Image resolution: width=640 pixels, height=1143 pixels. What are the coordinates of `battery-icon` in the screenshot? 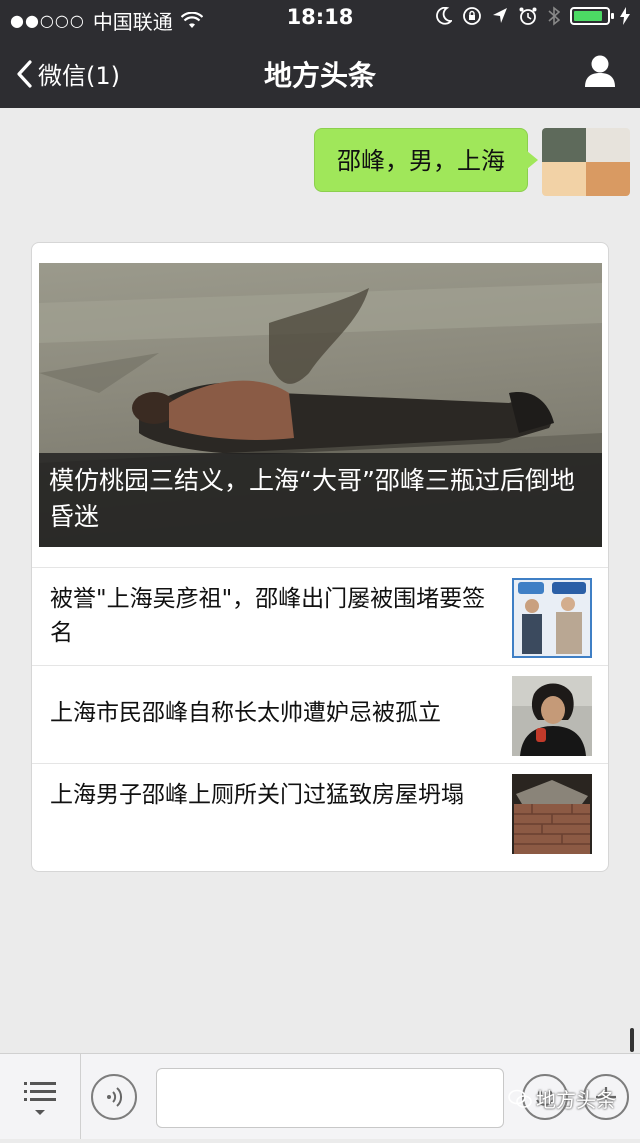 It's located at (592, 16).